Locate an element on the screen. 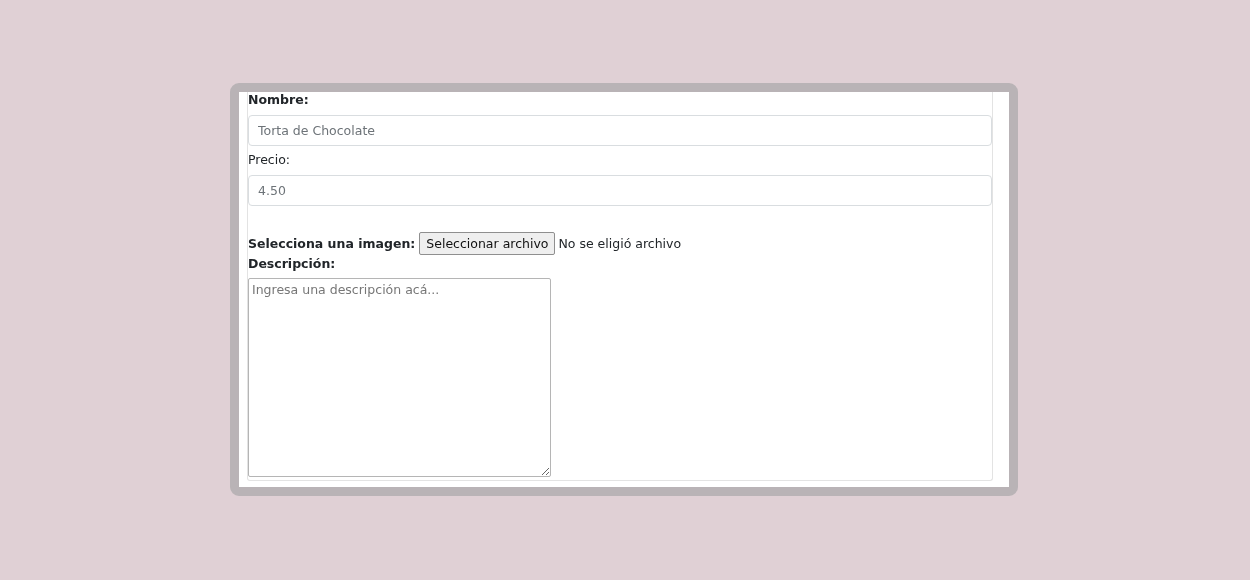 This screenshot has width=1250, height=580. image-label: Selecciona una imagen: is located at coordinates (332, 243).